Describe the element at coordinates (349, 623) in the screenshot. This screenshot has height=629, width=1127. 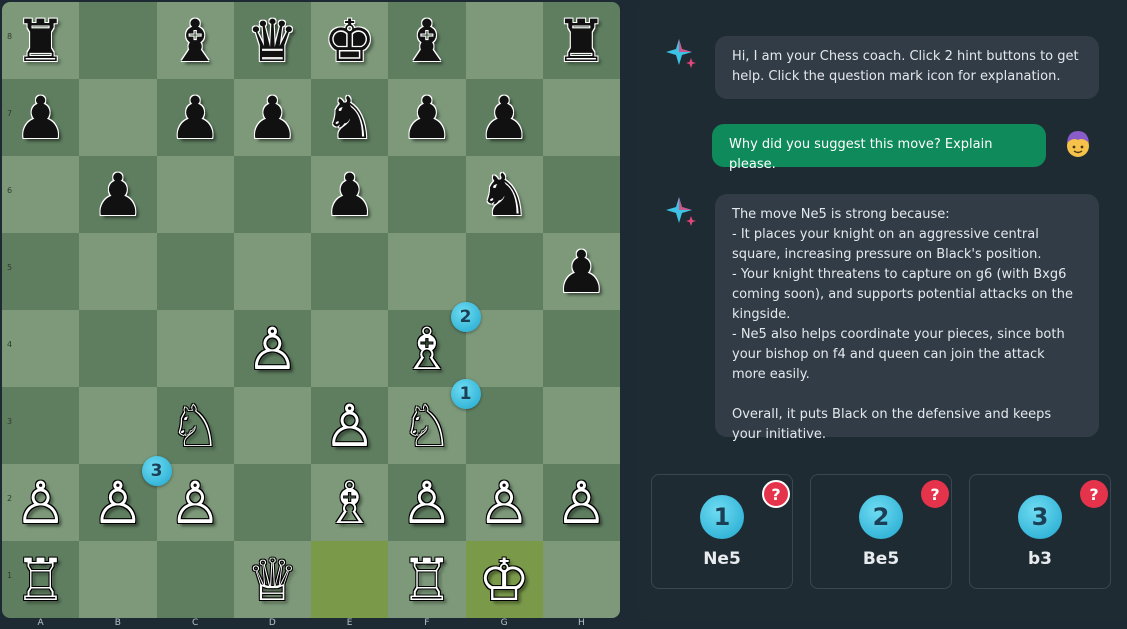
I see `file-label: E` at that location.